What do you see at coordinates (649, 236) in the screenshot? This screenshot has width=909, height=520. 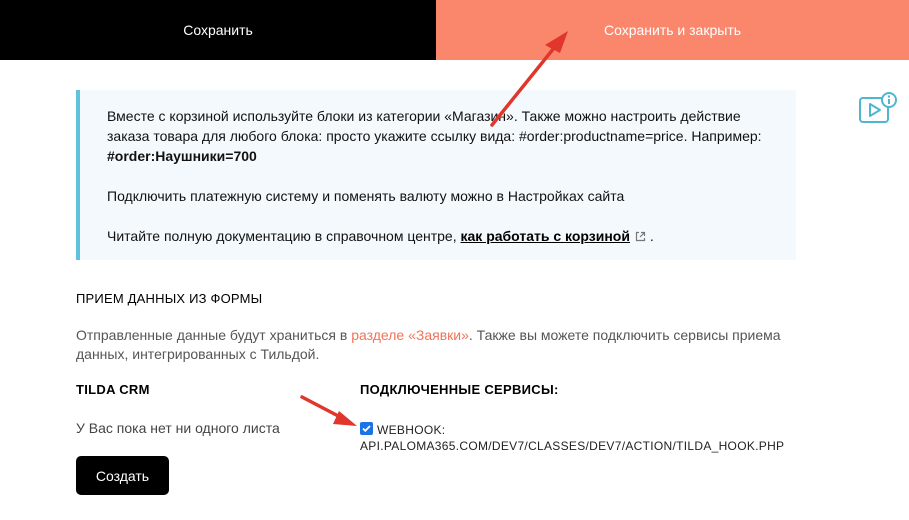 I see `info-docs-suffix: .` at bounding box center [649, 236].